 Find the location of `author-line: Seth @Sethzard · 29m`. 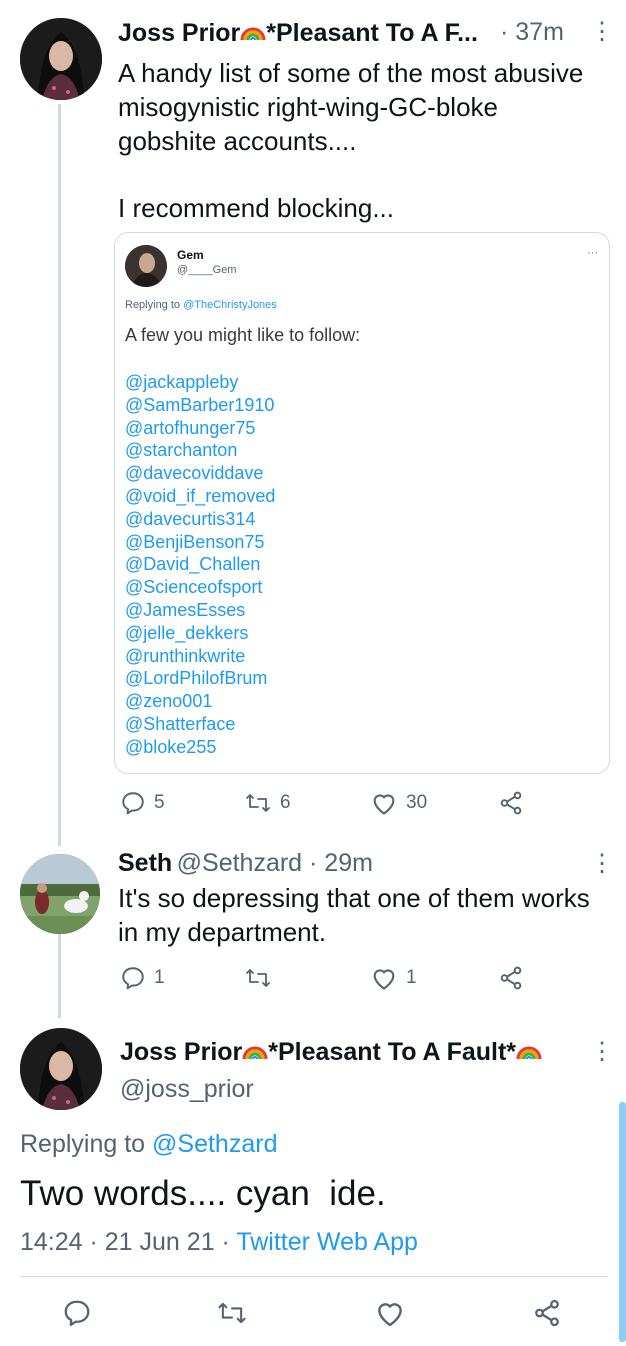

author-line: Seth @Sethzard · 29m is located at coordinates (245, 863).